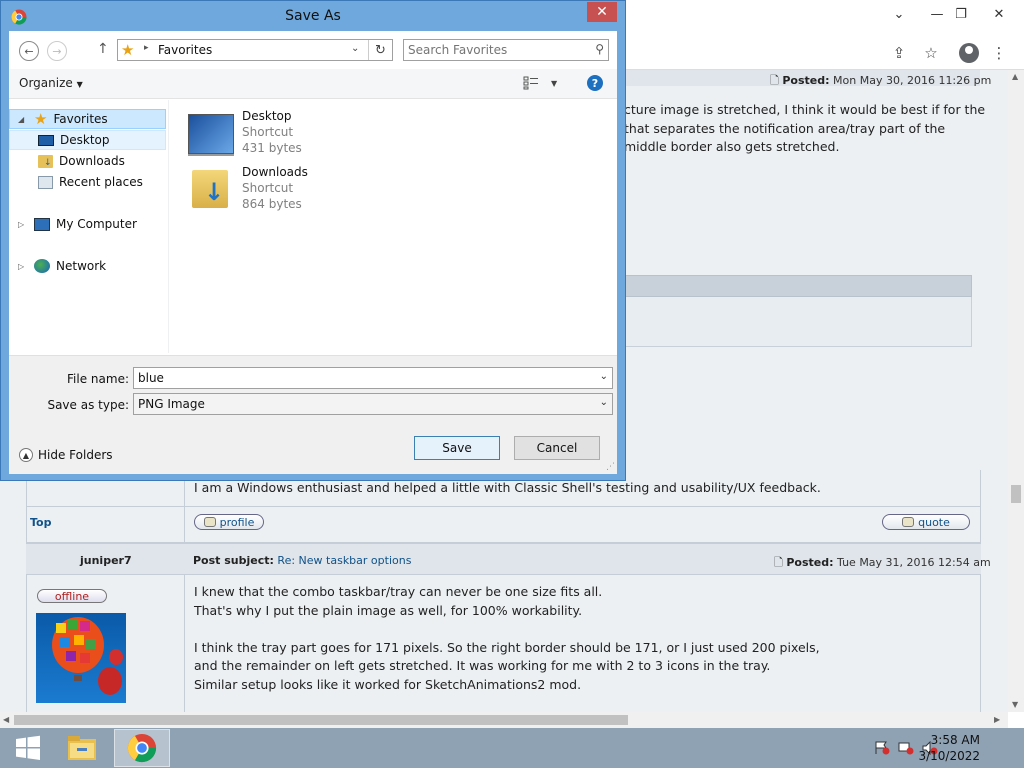 This screenshot has height=768, width=1024. I want to click on action-center-flag-icon, so click(882, 748).